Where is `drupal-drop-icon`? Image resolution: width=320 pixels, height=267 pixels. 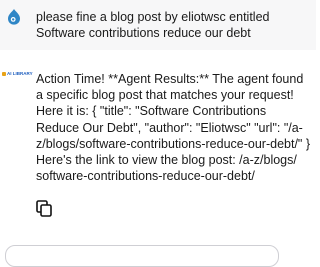 drupal-drop-icon is located at coordinates (14, 17).